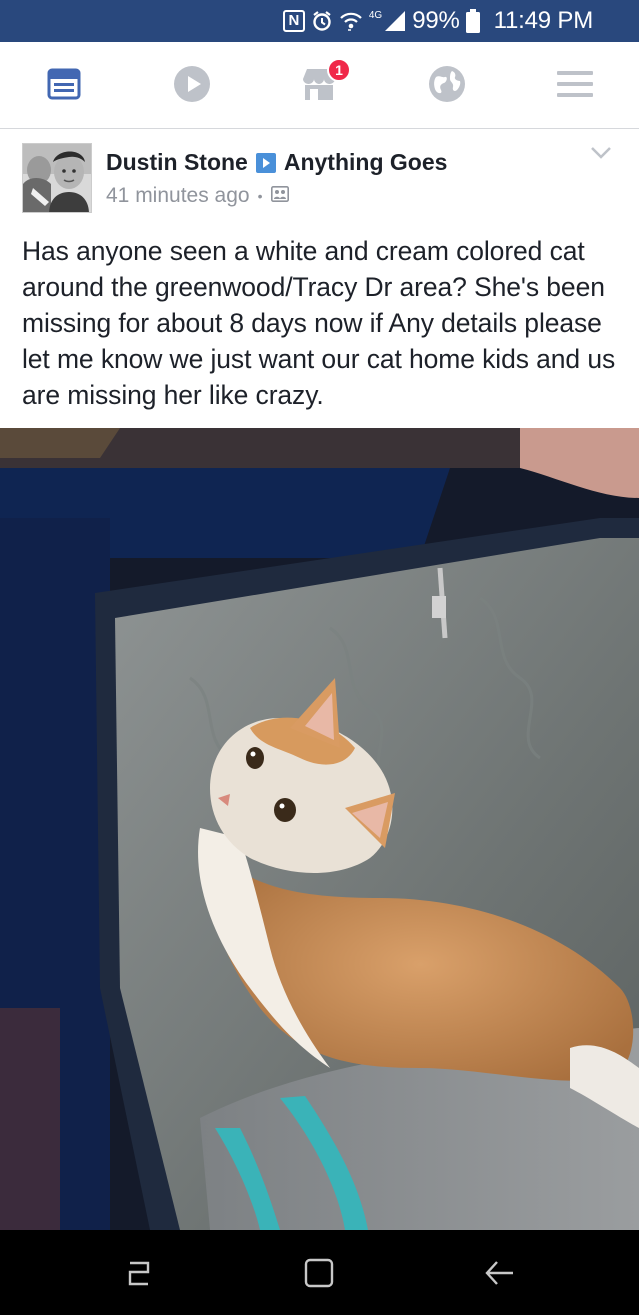  I want to click on status-icons: N 4G 99% 11:49 PM, so click(438, 21).